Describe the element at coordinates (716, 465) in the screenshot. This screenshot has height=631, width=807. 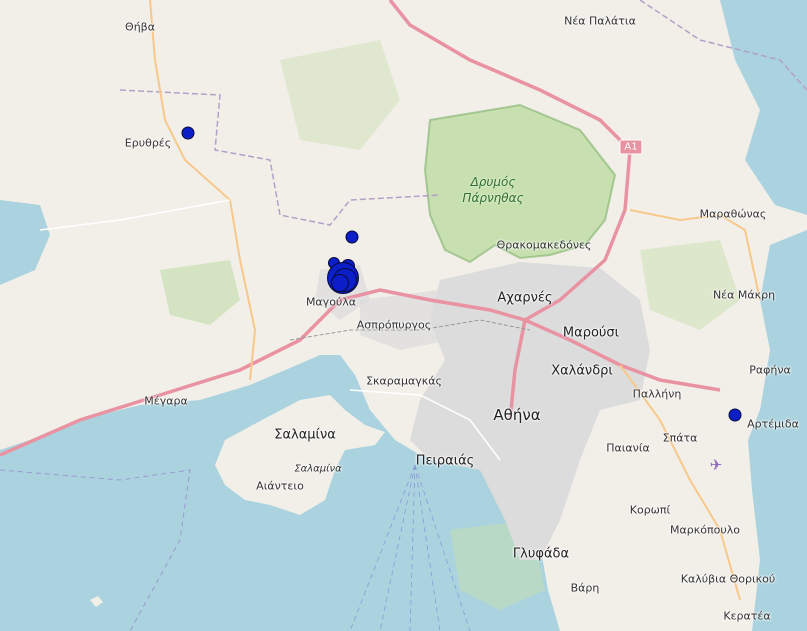
I see `airport-icon: ✈` at that location.